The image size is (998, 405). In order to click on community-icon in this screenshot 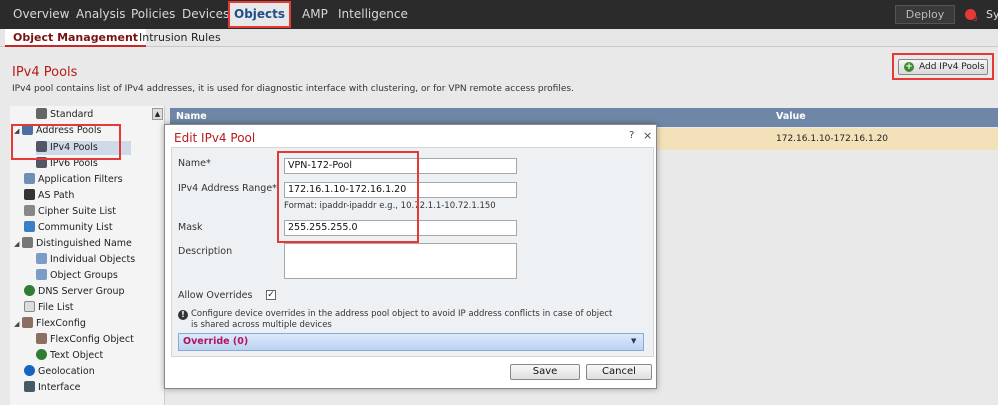, I will do `click(29, 226)`.